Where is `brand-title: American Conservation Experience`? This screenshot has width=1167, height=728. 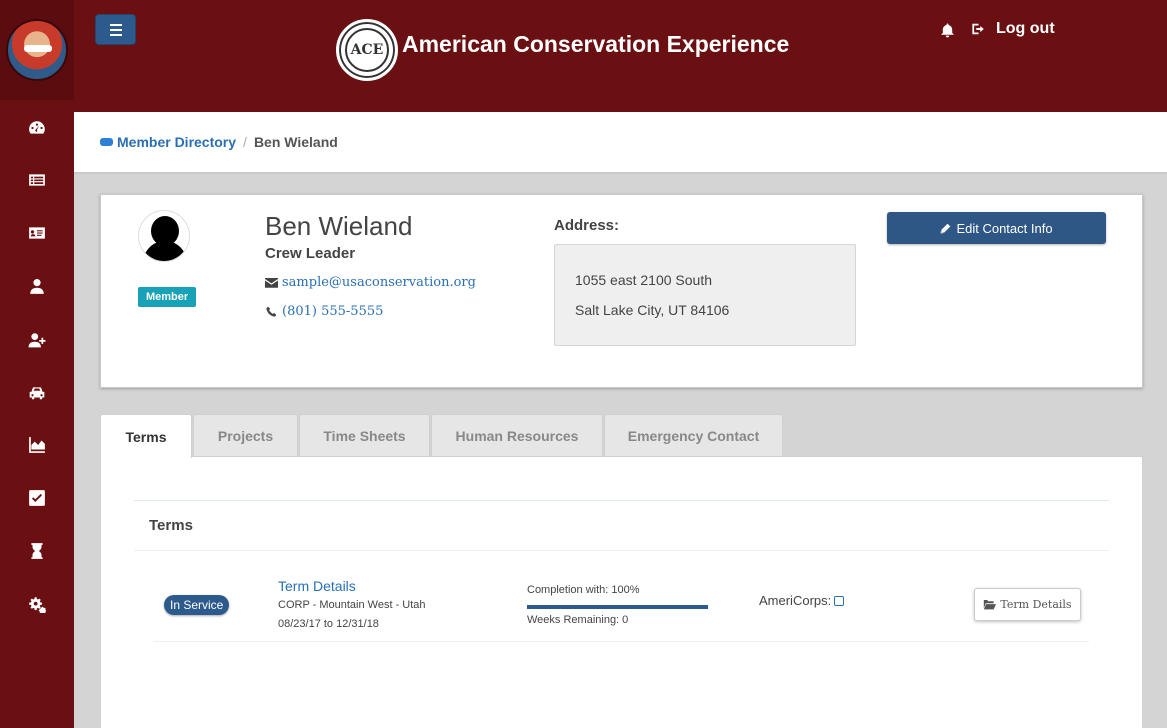
brand-title: American Conservation Experience is located at coordinates (596, 44).